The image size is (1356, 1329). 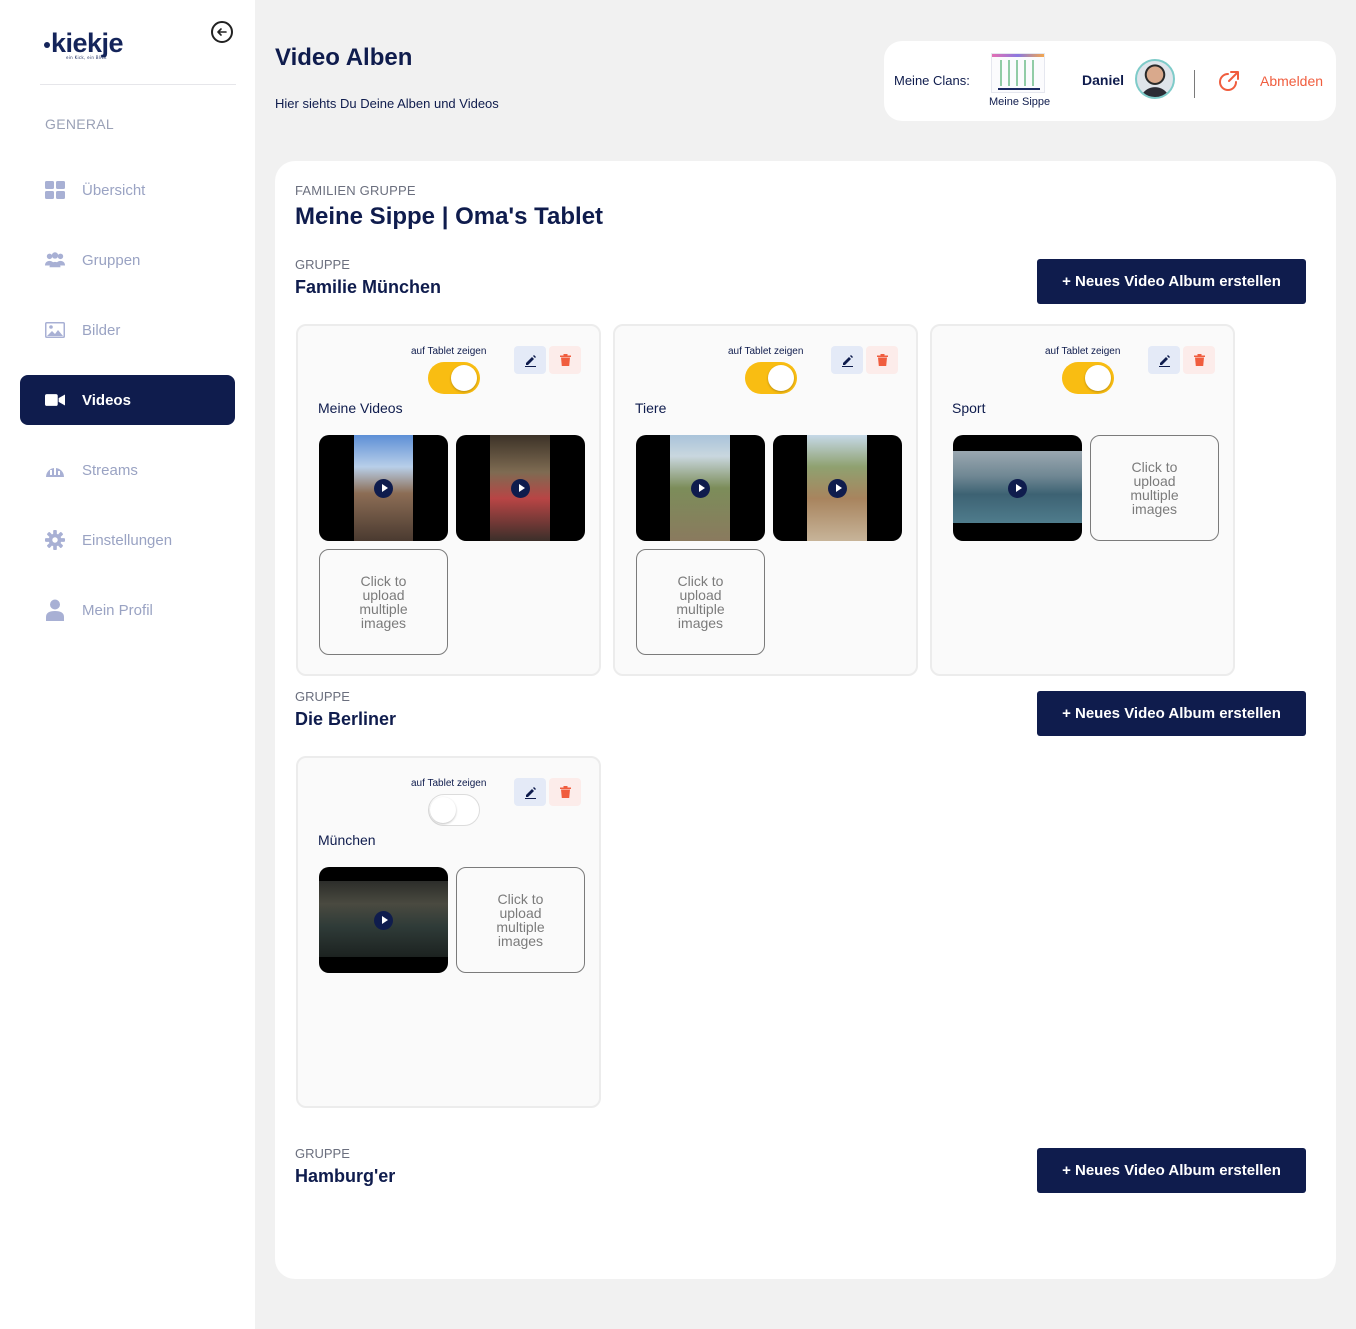 I want to click on sidebar-item-uebersicht: Übersicht, so click(x=127, y=190).